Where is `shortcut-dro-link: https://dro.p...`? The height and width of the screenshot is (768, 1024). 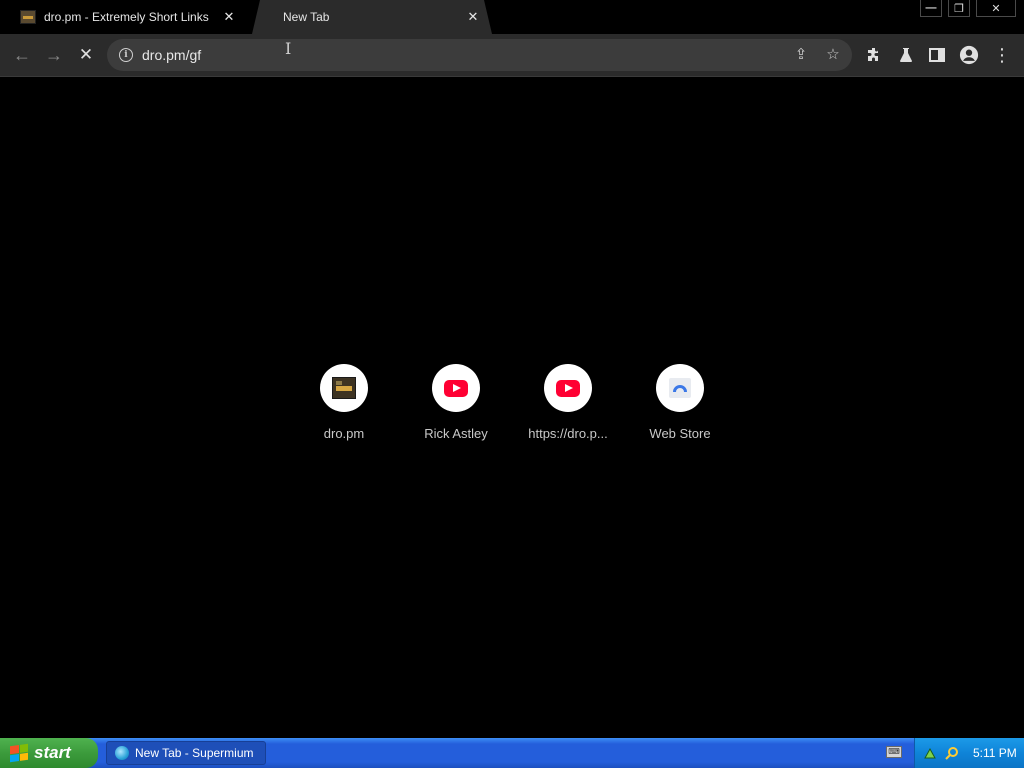
shortcut-dro-link: https://dro.p... is located at coordinates (568, 402).